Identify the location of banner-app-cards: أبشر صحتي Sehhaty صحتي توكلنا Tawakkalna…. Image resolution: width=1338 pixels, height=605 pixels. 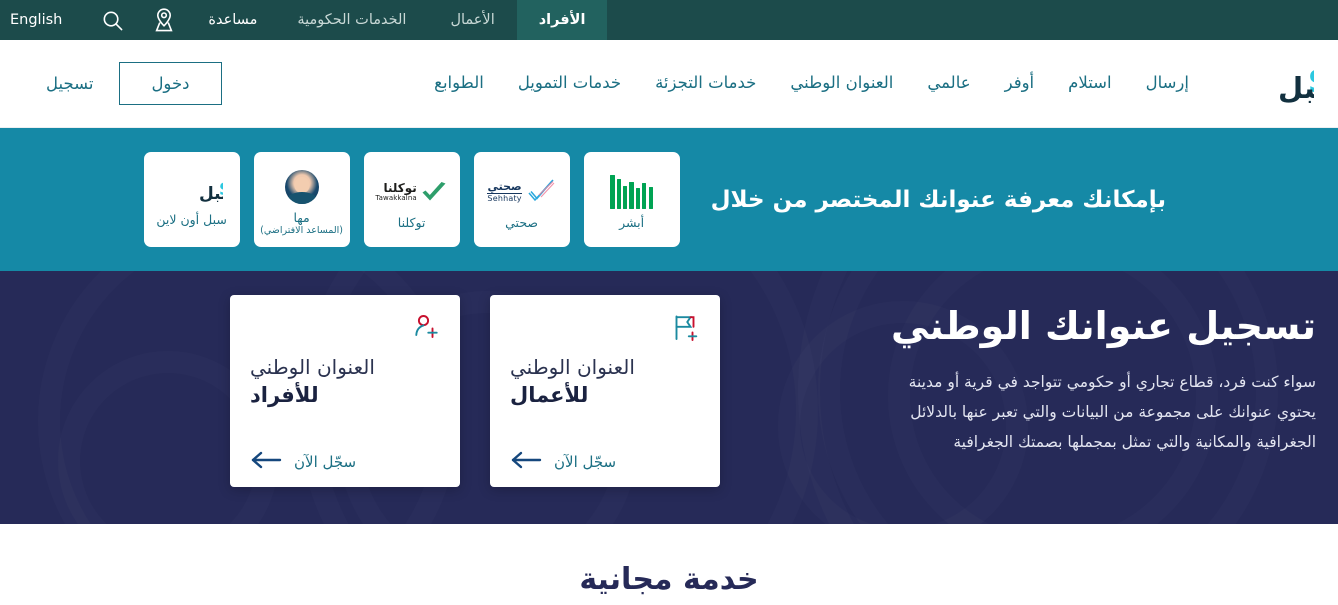
(411, 199).